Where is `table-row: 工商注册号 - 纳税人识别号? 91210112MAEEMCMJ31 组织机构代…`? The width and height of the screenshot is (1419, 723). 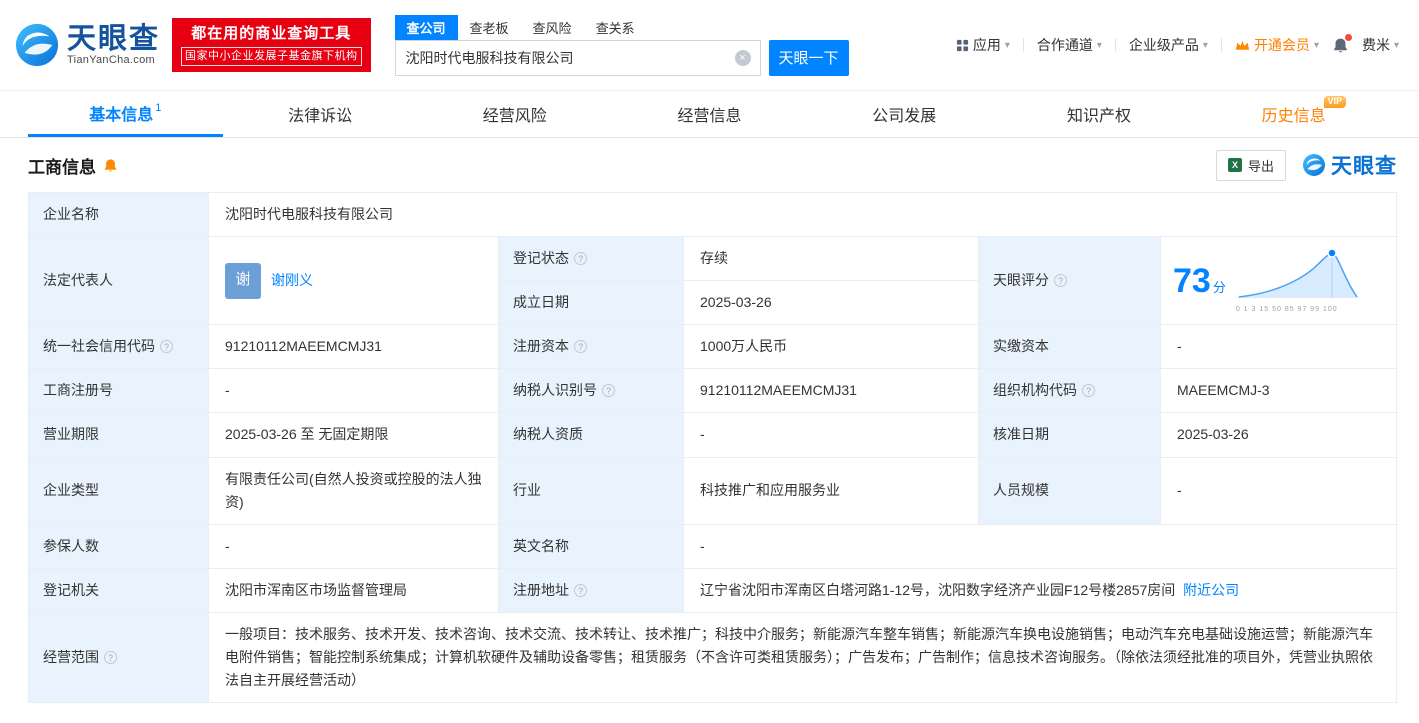 table-row: 工商注册号 - 纳税人识别号? 91210112MAEEMCMJ31 组织机构代… is located at coordinates (712, 391).